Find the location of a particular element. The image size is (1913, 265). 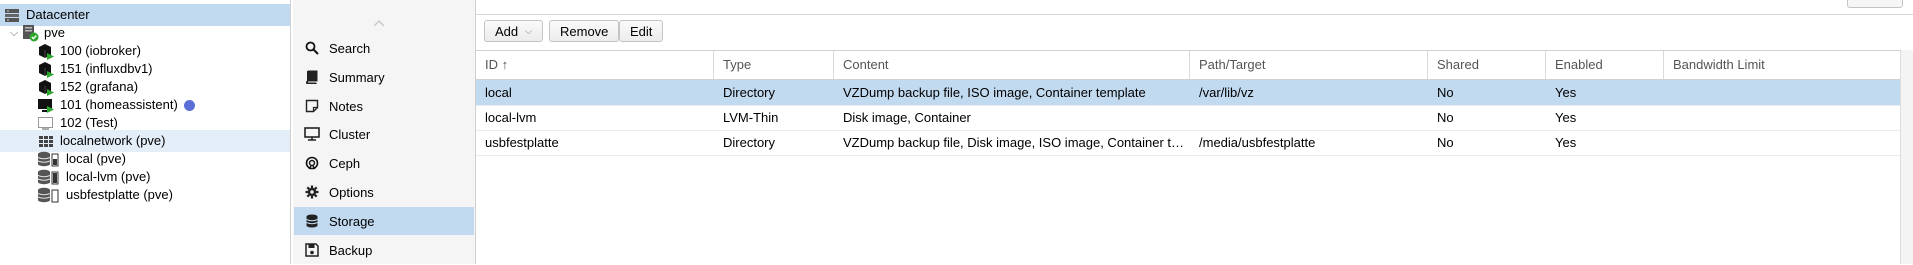

tree-item-storage-usbfestplatte: usbfestplatte (pve) is located at coordinates (145, 195).